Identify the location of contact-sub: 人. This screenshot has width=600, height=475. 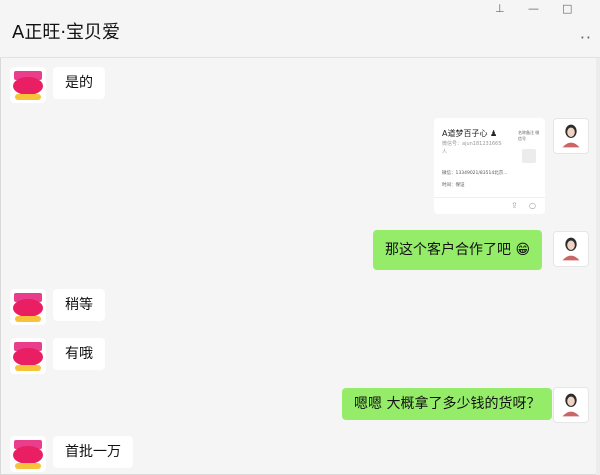
(445, 152).